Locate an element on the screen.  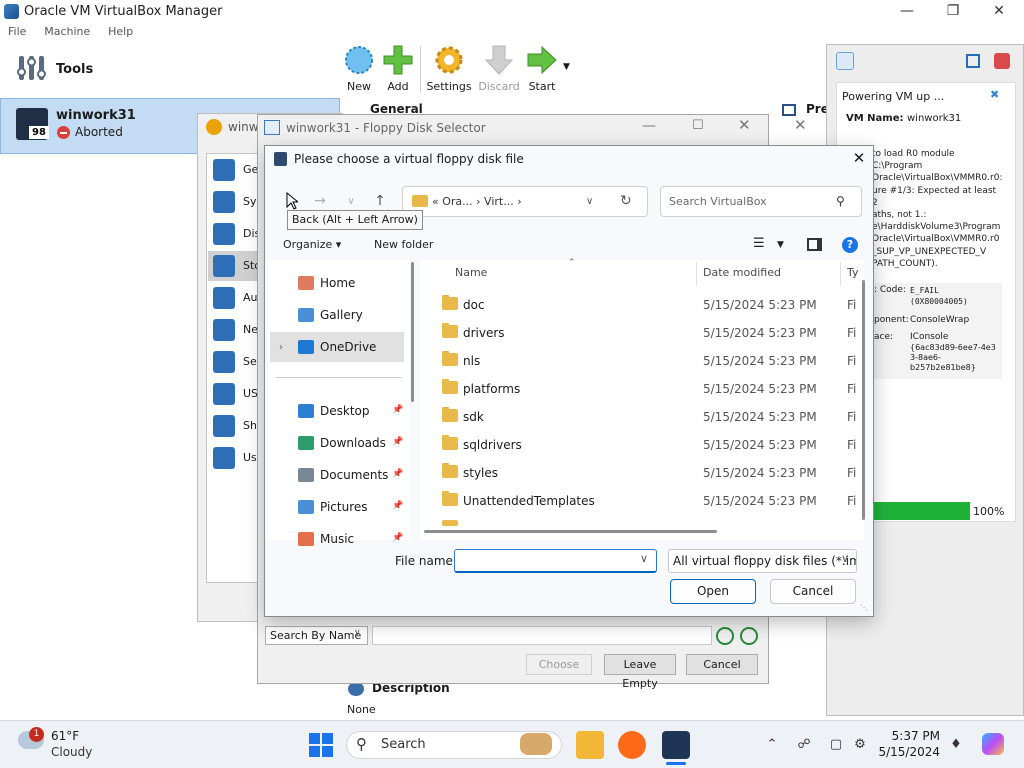
nav-item-music: Music 📌 is located at coordinates (337, 539).